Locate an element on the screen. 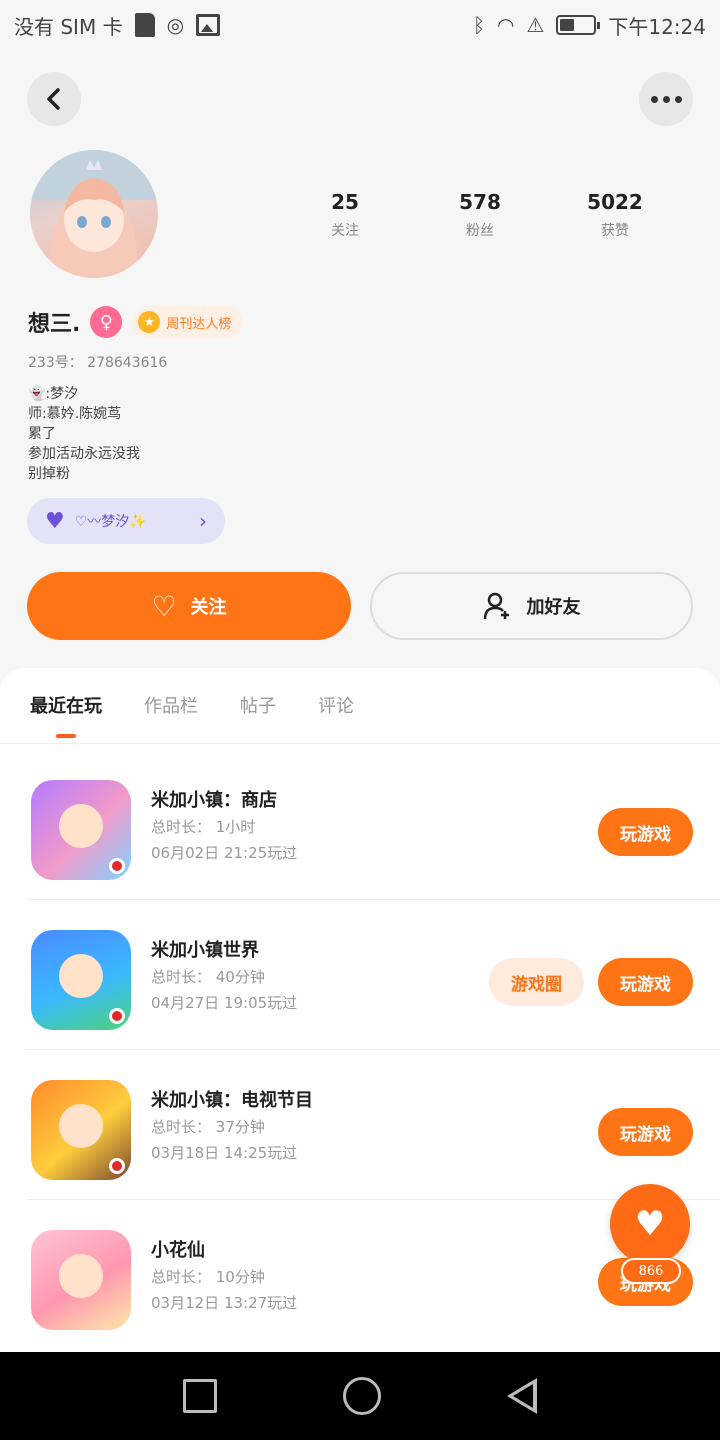 The height and width of the screenshot is (1440, 720). stat-followers: 578 粉丝 is located at coordinates (480, 215).